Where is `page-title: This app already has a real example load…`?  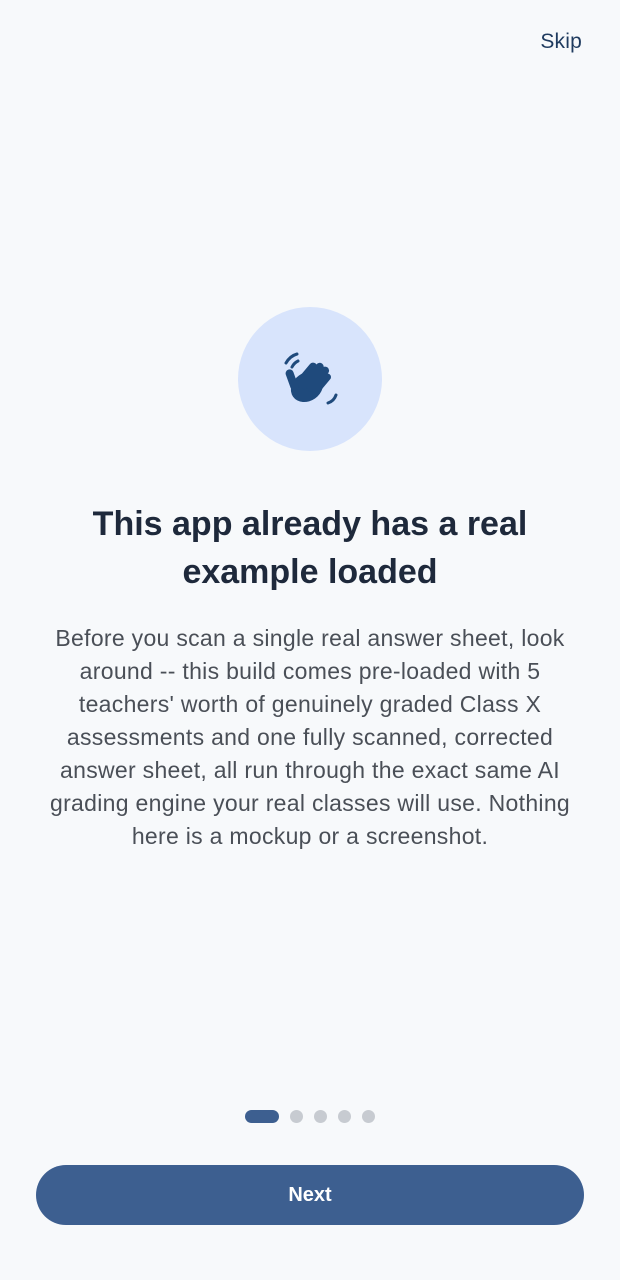
page-title: This app already has a real example load… is located at coordinates (310, 548).